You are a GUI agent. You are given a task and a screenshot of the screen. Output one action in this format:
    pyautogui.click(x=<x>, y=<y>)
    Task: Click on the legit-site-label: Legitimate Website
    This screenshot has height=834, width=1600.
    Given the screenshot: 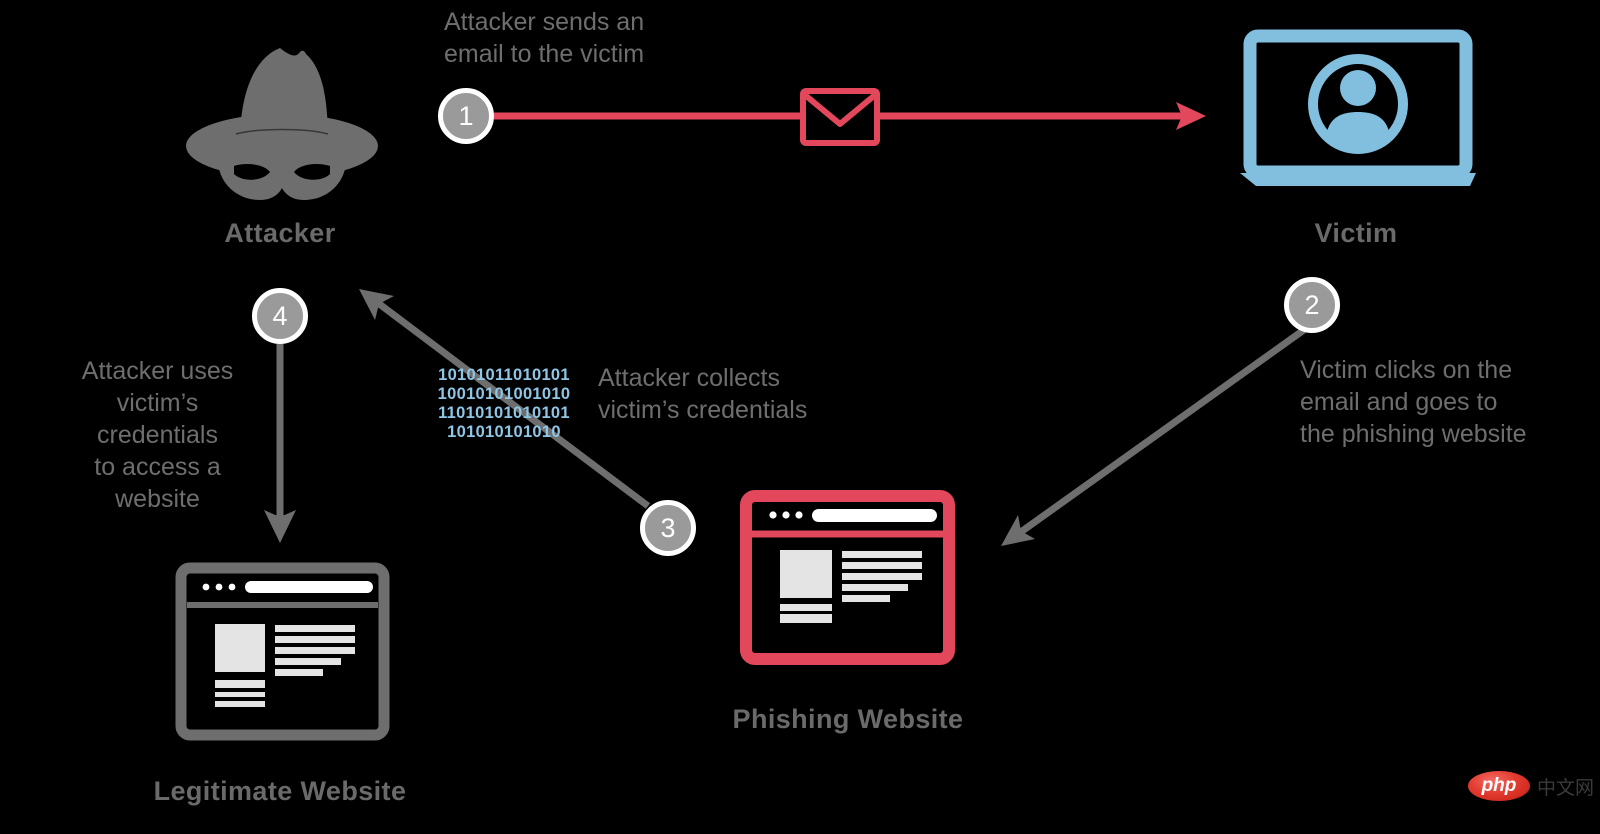 What is the action you would take?
    pyautogui.click(x=280, y=791)
    